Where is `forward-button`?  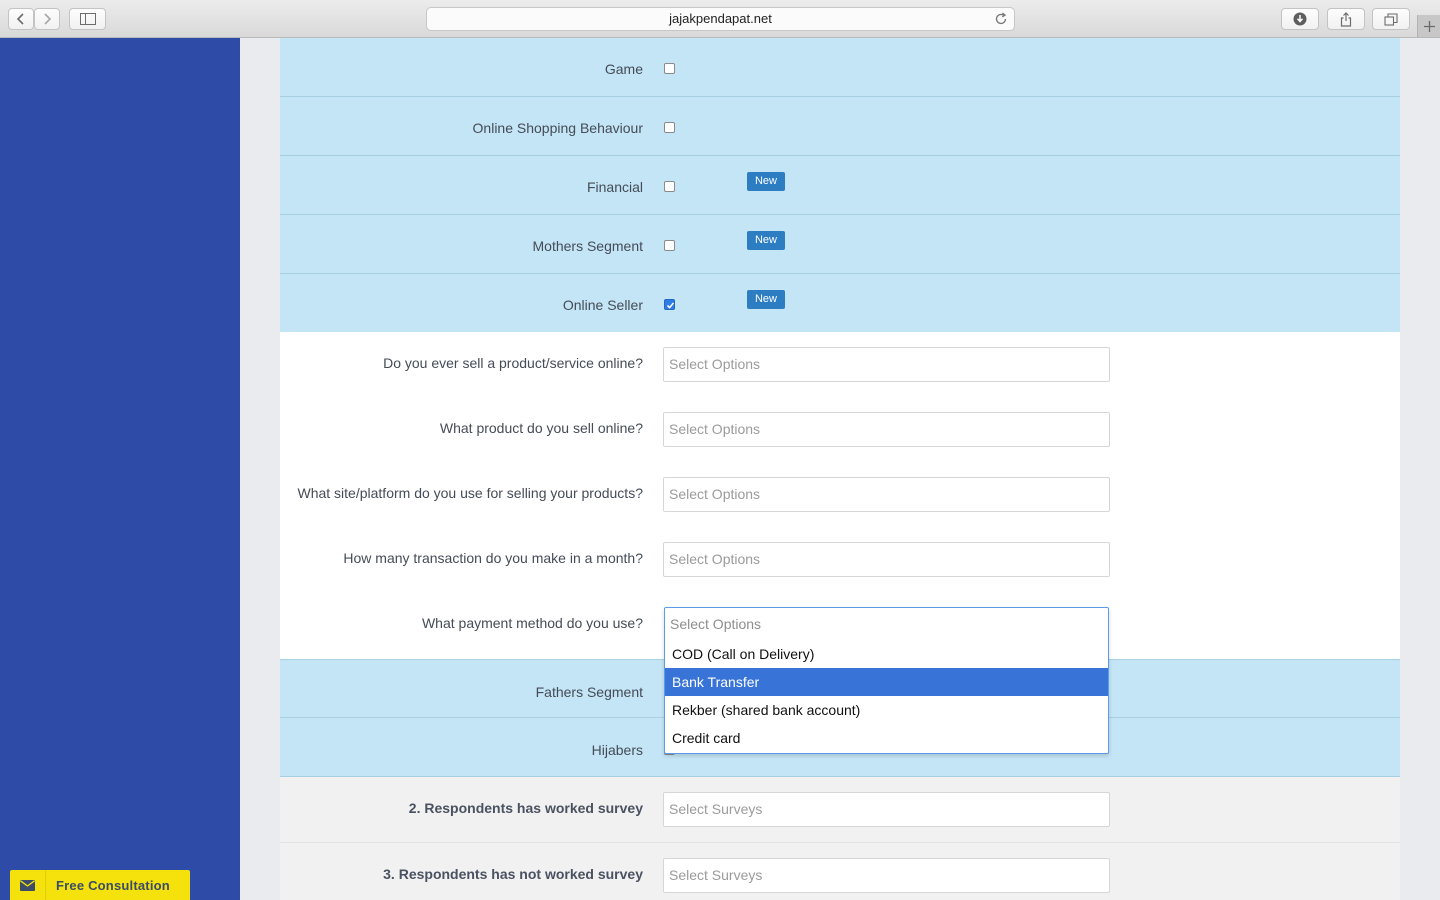
forward-button is located at coordinates (47, 19).